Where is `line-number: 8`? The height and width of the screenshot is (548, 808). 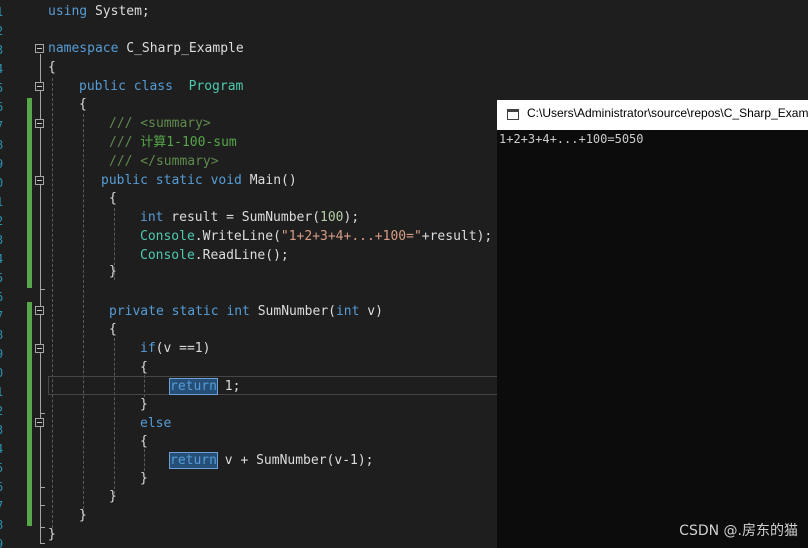
line-number: 8 is located at coordinates (2, 335).